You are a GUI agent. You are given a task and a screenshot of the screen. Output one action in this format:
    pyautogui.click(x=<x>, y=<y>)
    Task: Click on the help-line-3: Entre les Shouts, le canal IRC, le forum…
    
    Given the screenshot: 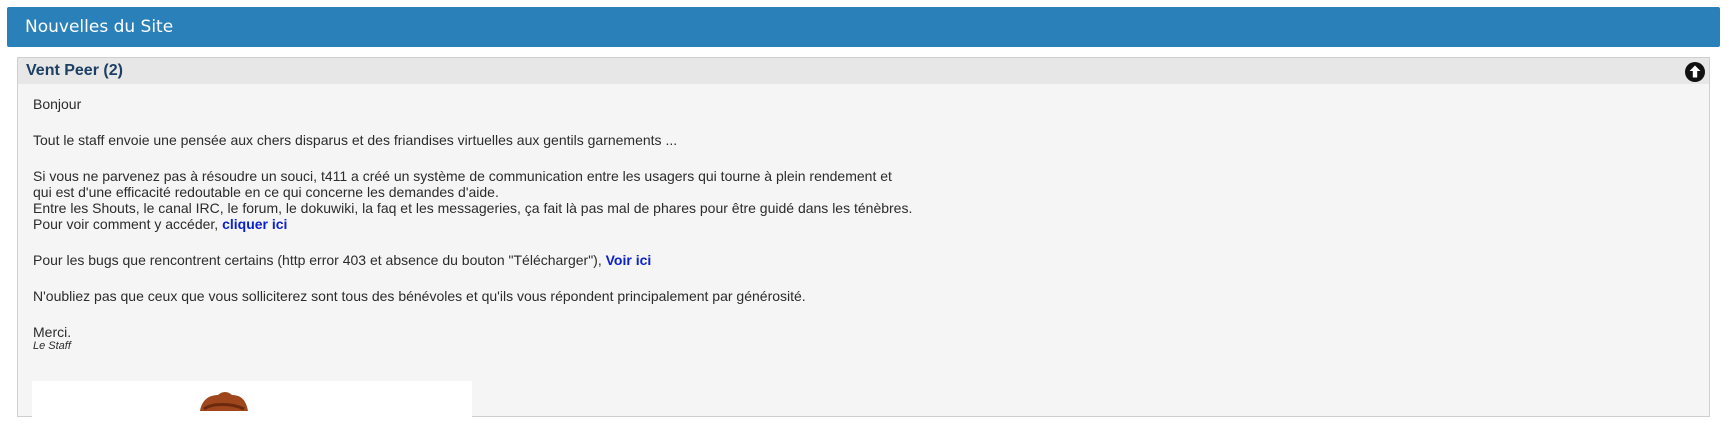 What is the action you would take?
    pyautogui.click(x=473, y=208)
    